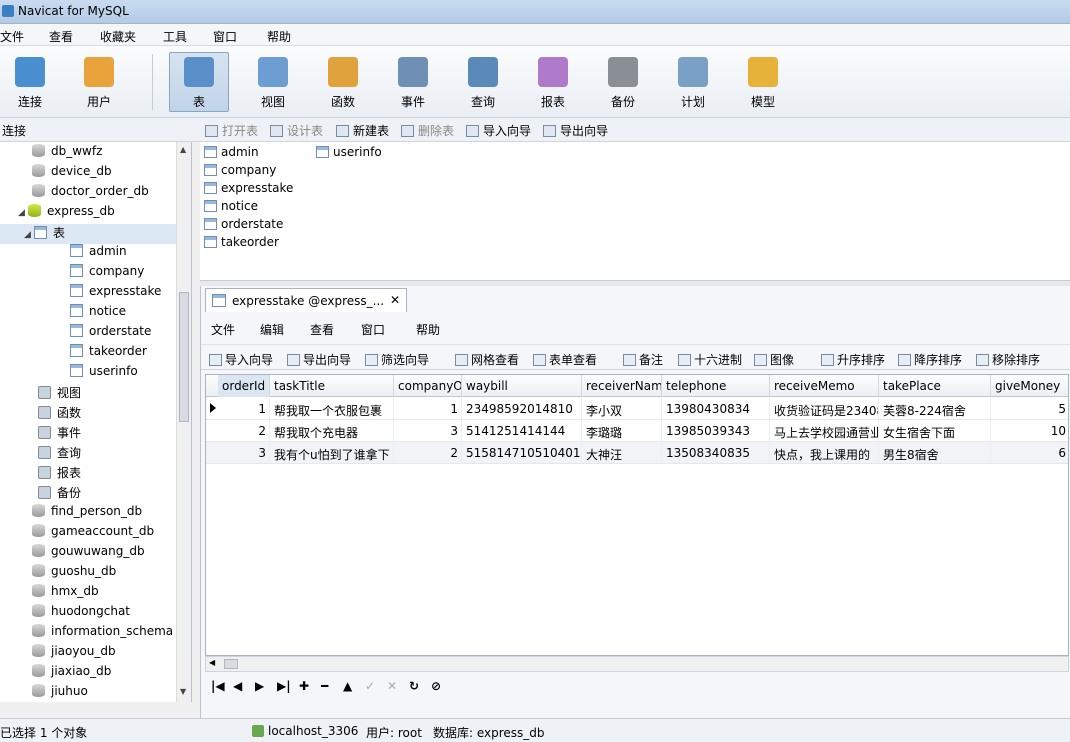  I want to click on menu-file: 文件, so click(12, 36).